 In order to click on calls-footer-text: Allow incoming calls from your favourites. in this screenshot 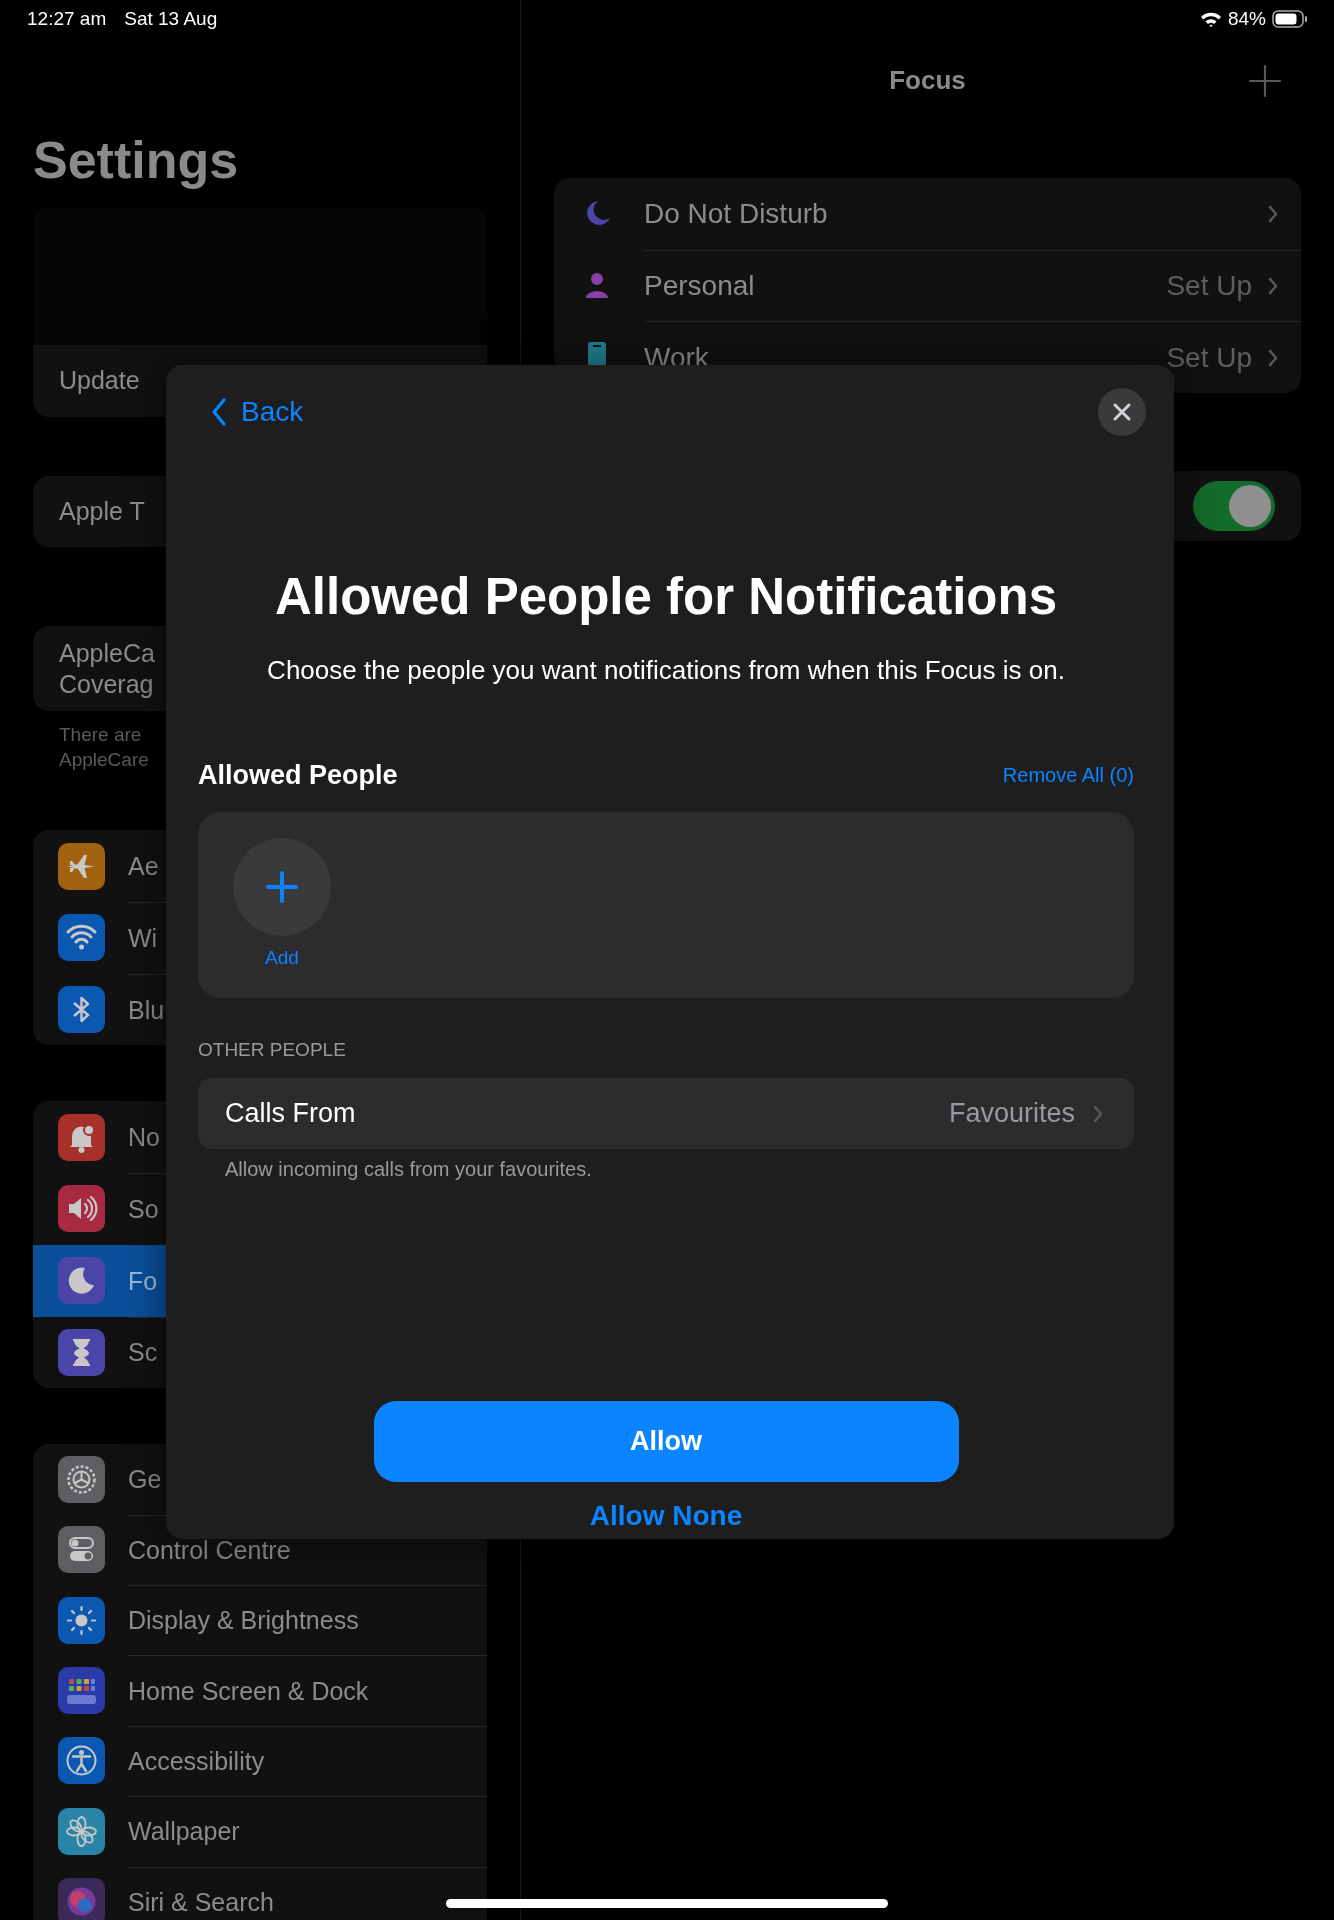, I will do `click(408, 1169)`.